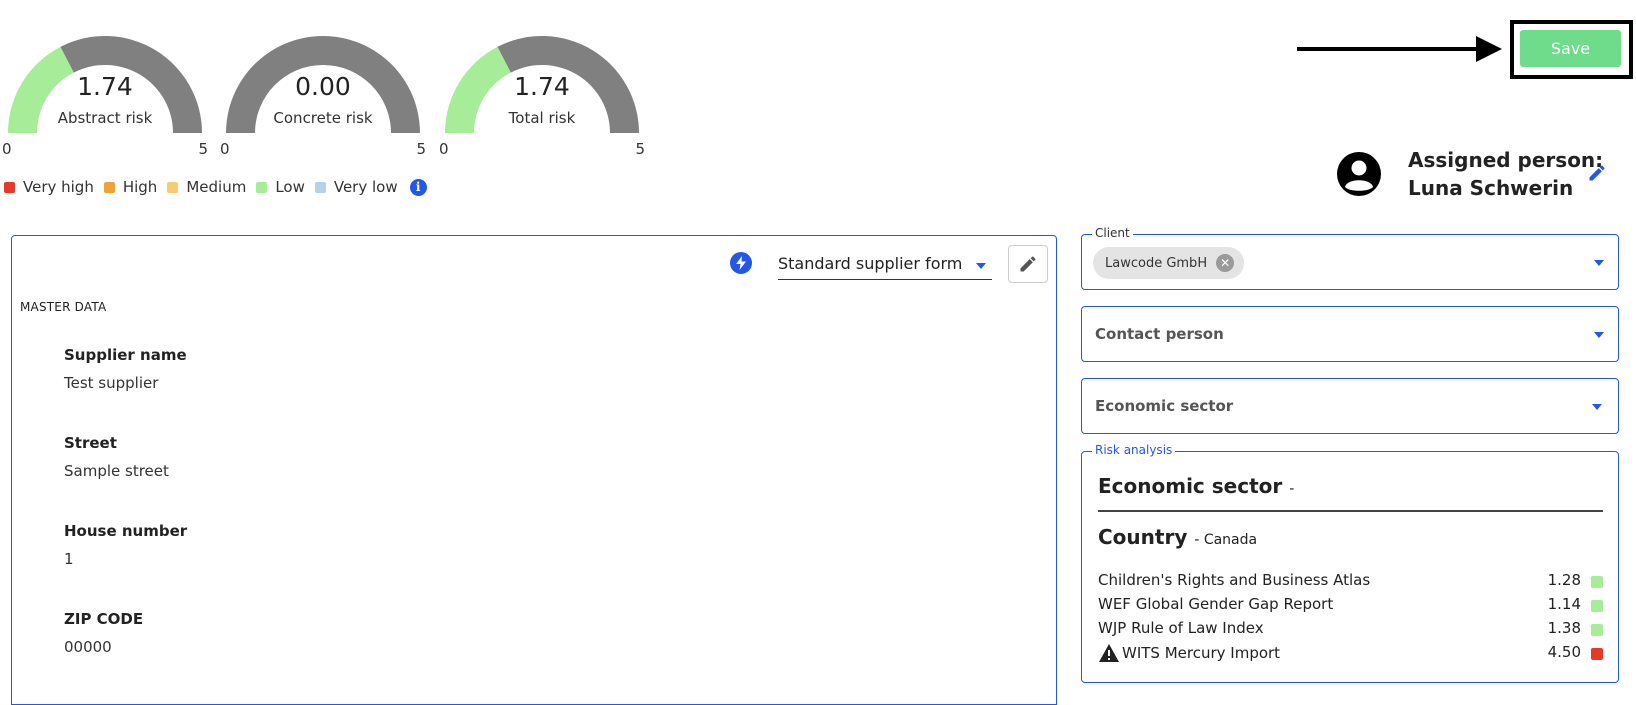 The height and width of the screenshot is (705, 1636). What do you see at coordinates (105, 118) in the screenshot?
I see `gauge-label: Abstract risk` at bounding box center [105, 118].